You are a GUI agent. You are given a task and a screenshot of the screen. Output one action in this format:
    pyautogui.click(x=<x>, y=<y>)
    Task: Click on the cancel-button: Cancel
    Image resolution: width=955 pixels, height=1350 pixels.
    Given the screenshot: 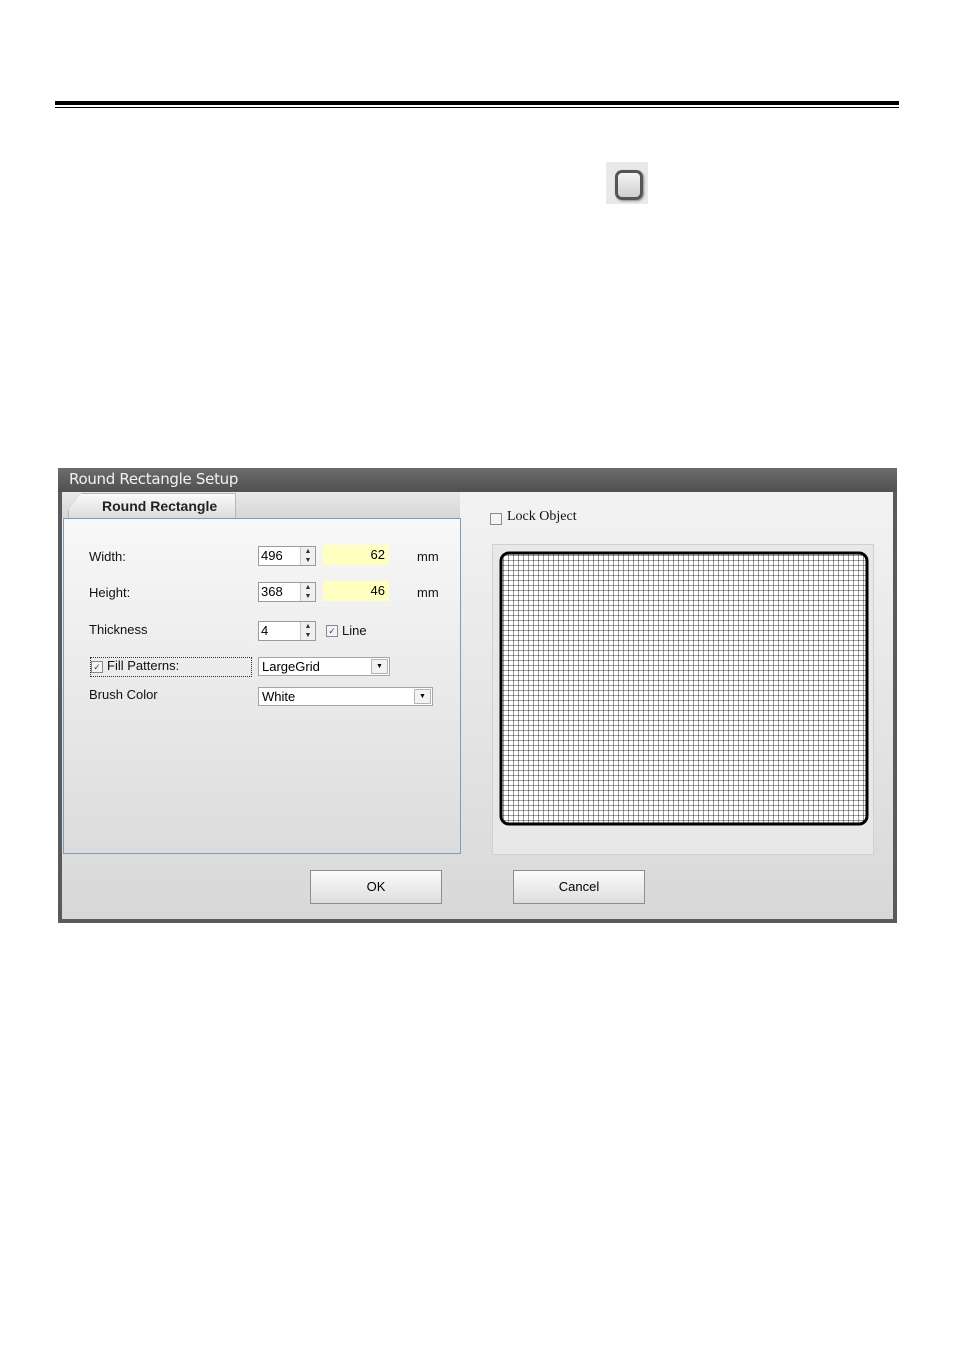 What is the action you would take?
    pyautogui.click(x=579, y=887)
    